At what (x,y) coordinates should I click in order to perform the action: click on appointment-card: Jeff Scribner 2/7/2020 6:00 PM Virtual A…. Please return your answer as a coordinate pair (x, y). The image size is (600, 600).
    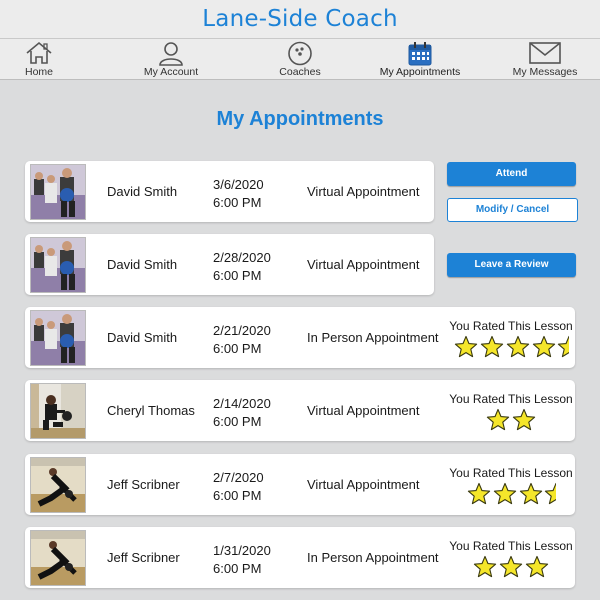
    Looking at the image, I should click on (300, 484).